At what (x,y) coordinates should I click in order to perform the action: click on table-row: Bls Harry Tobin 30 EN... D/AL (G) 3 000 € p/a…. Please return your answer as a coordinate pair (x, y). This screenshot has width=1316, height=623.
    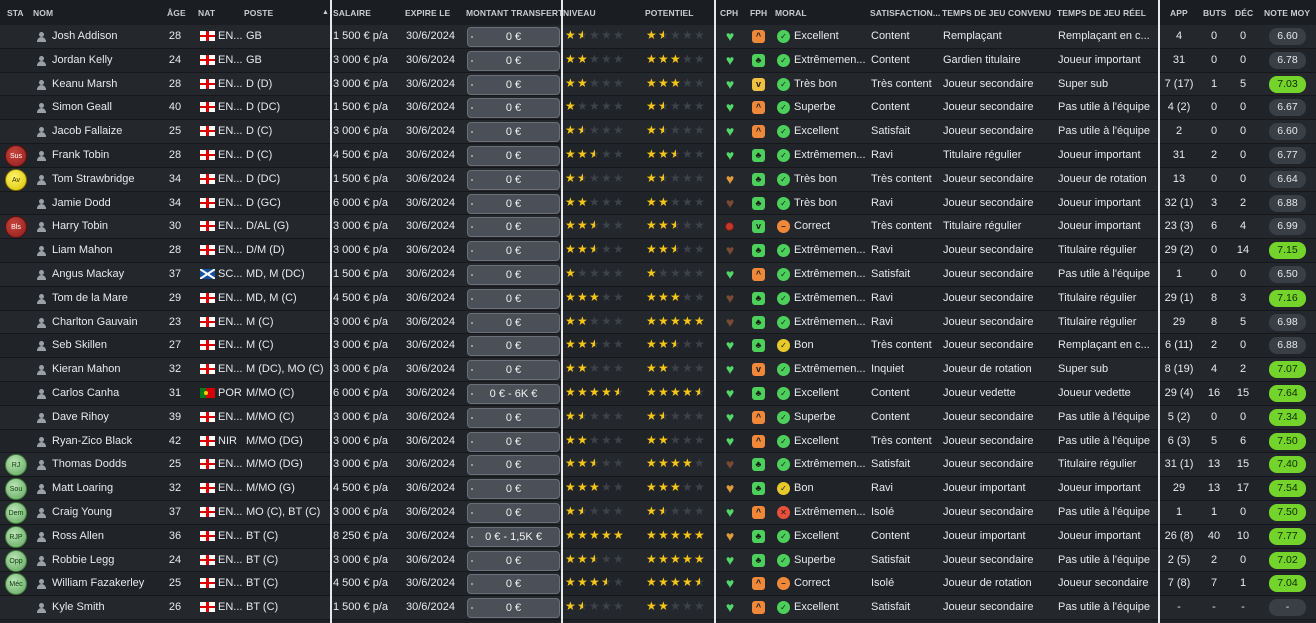
    Looking at the image, I should click on (658, 227).